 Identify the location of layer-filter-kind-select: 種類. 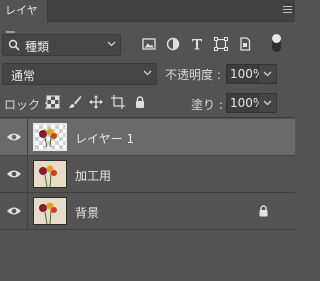
(61, 45).